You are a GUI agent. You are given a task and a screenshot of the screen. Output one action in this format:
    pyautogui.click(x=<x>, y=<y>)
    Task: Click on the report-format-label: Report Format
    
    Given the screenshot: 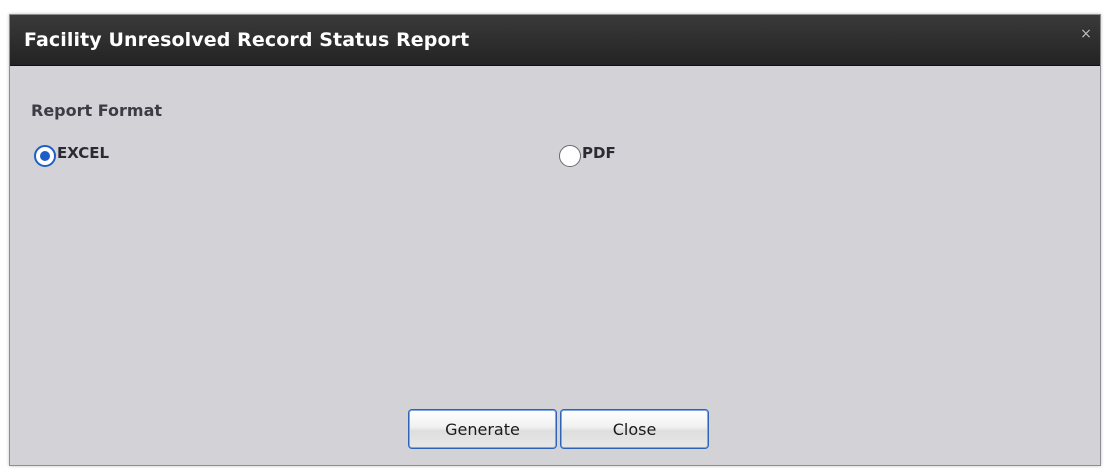 What is the action you would take?
    pyautogui.click(x=97, y=110)
    